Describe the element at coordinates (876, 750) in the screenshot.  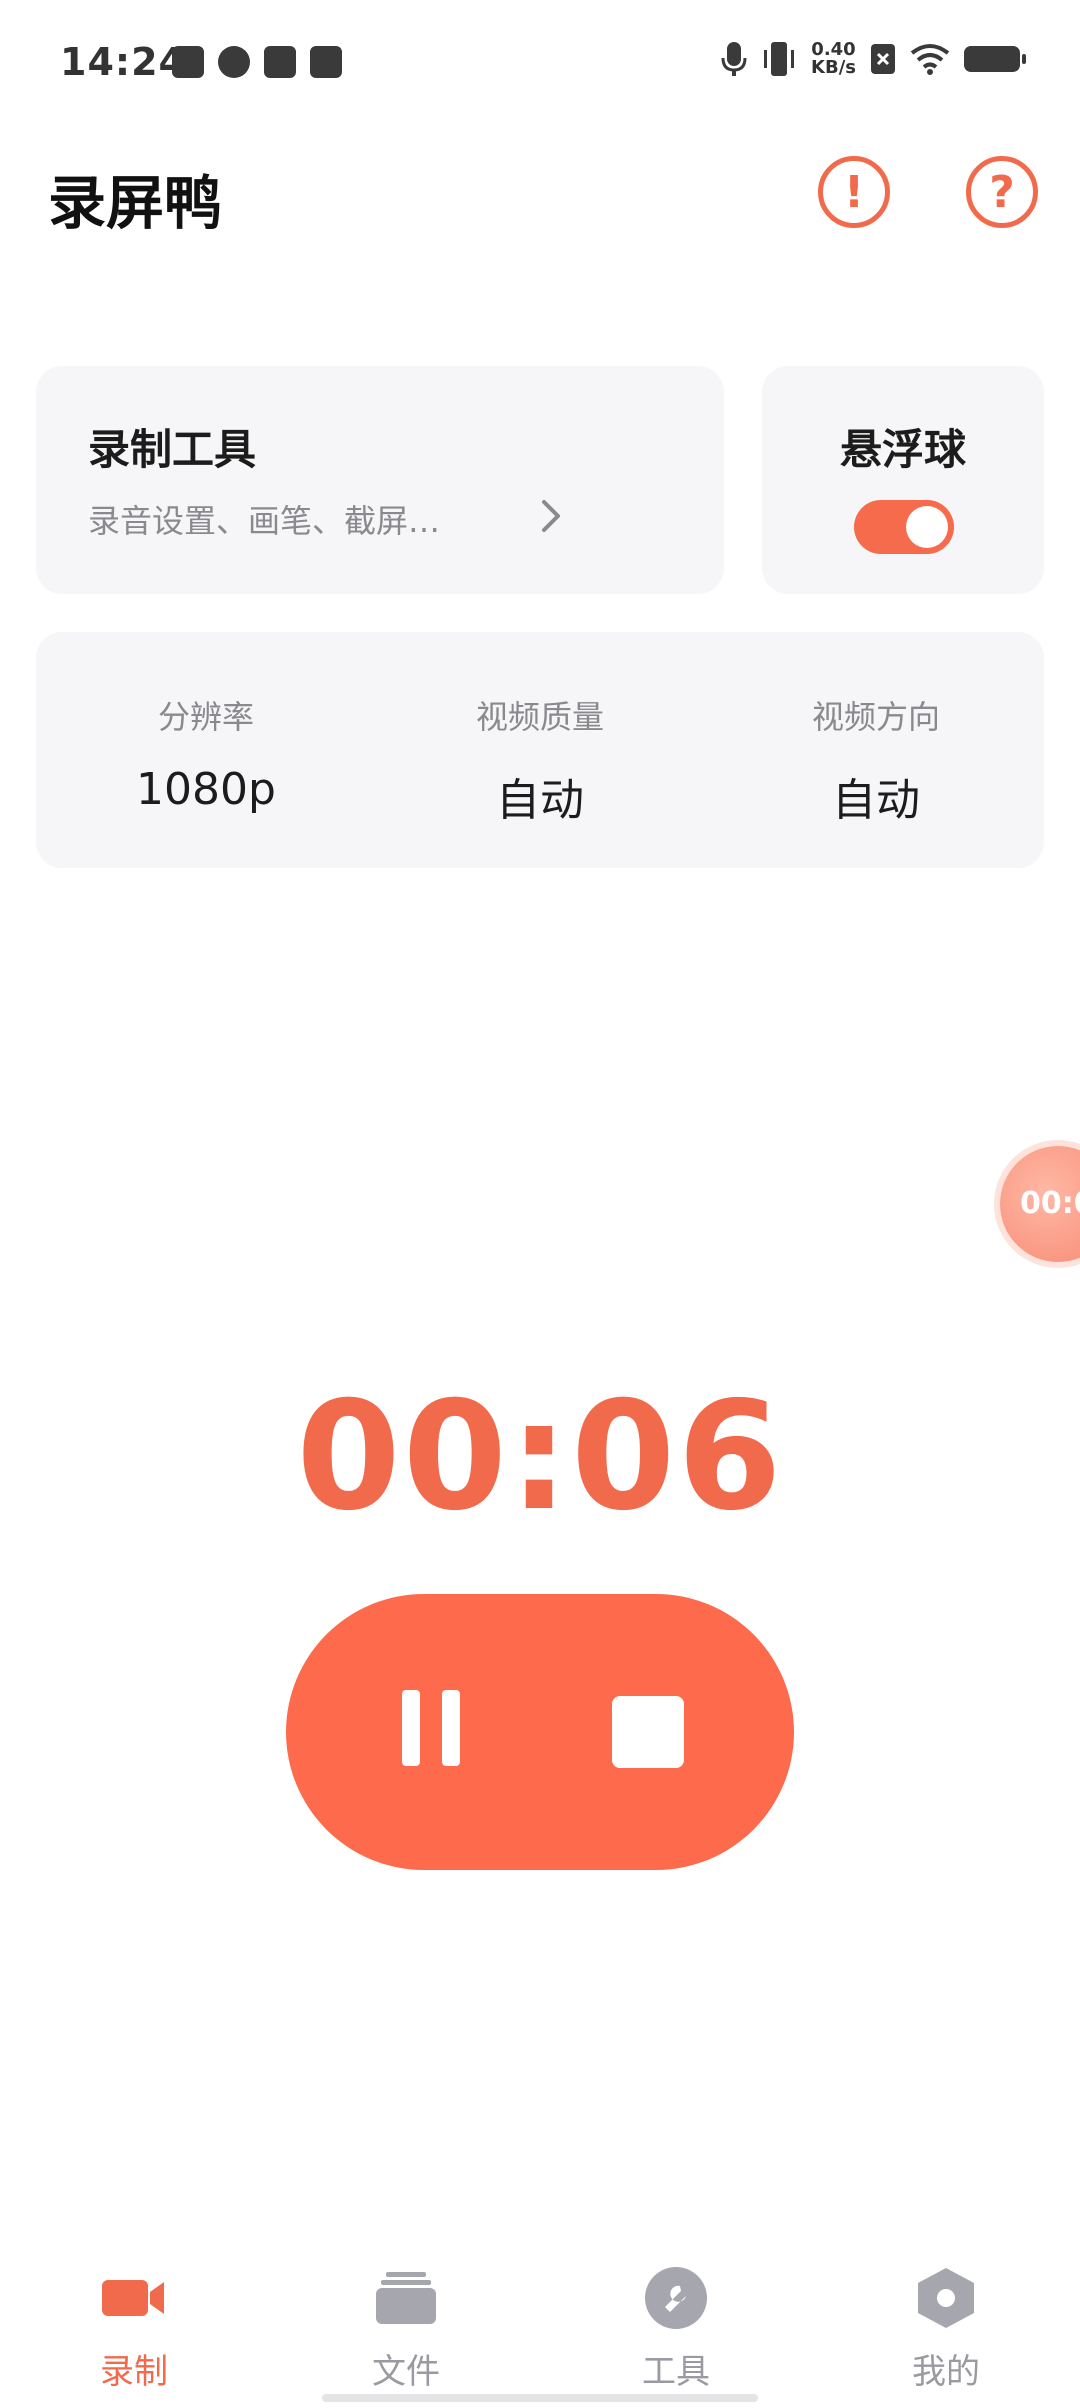
I see `video-orientation-setting: 视频方向 自动` at that location.